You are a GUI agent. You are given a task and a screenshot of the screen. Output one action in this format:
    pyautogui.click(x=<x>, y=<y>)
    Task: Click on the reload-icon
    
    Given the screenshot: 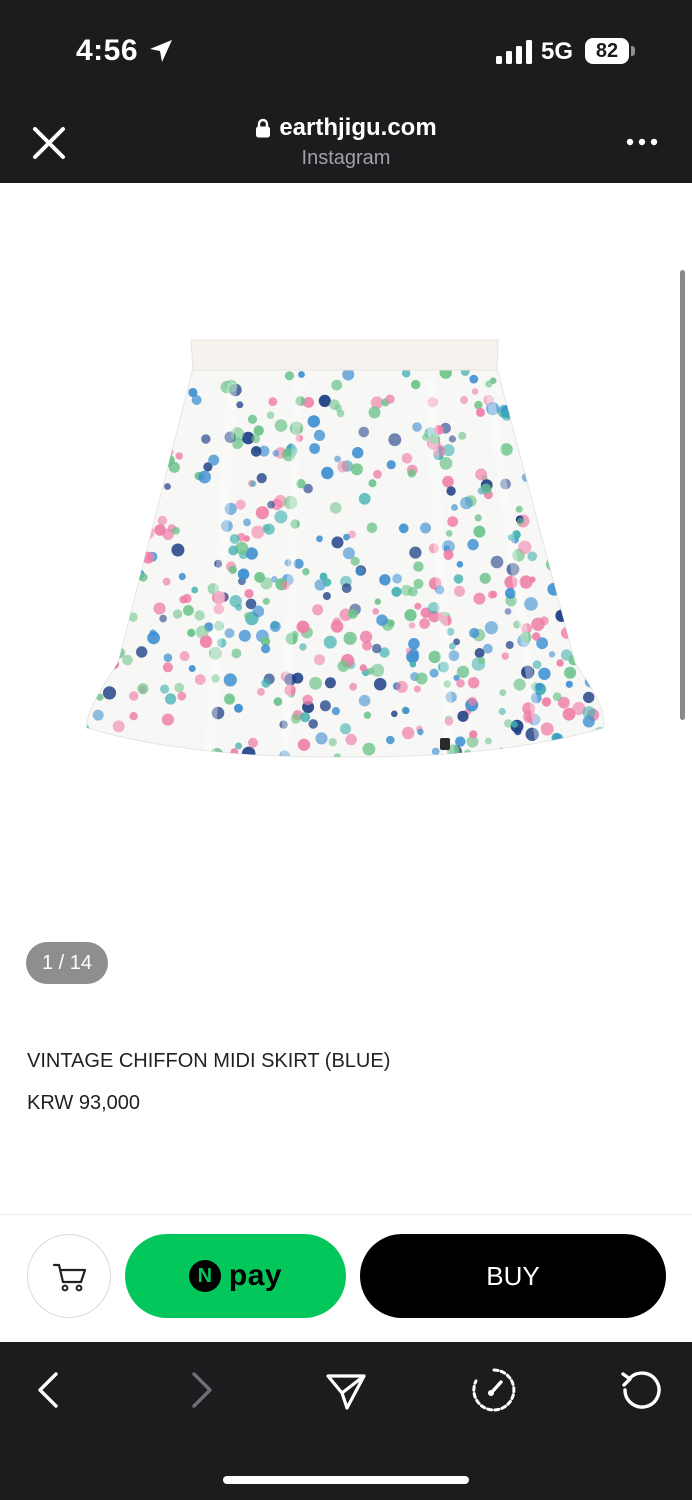 What is the action you would take?
    pyautogui.click(x=642, y=1390)
    